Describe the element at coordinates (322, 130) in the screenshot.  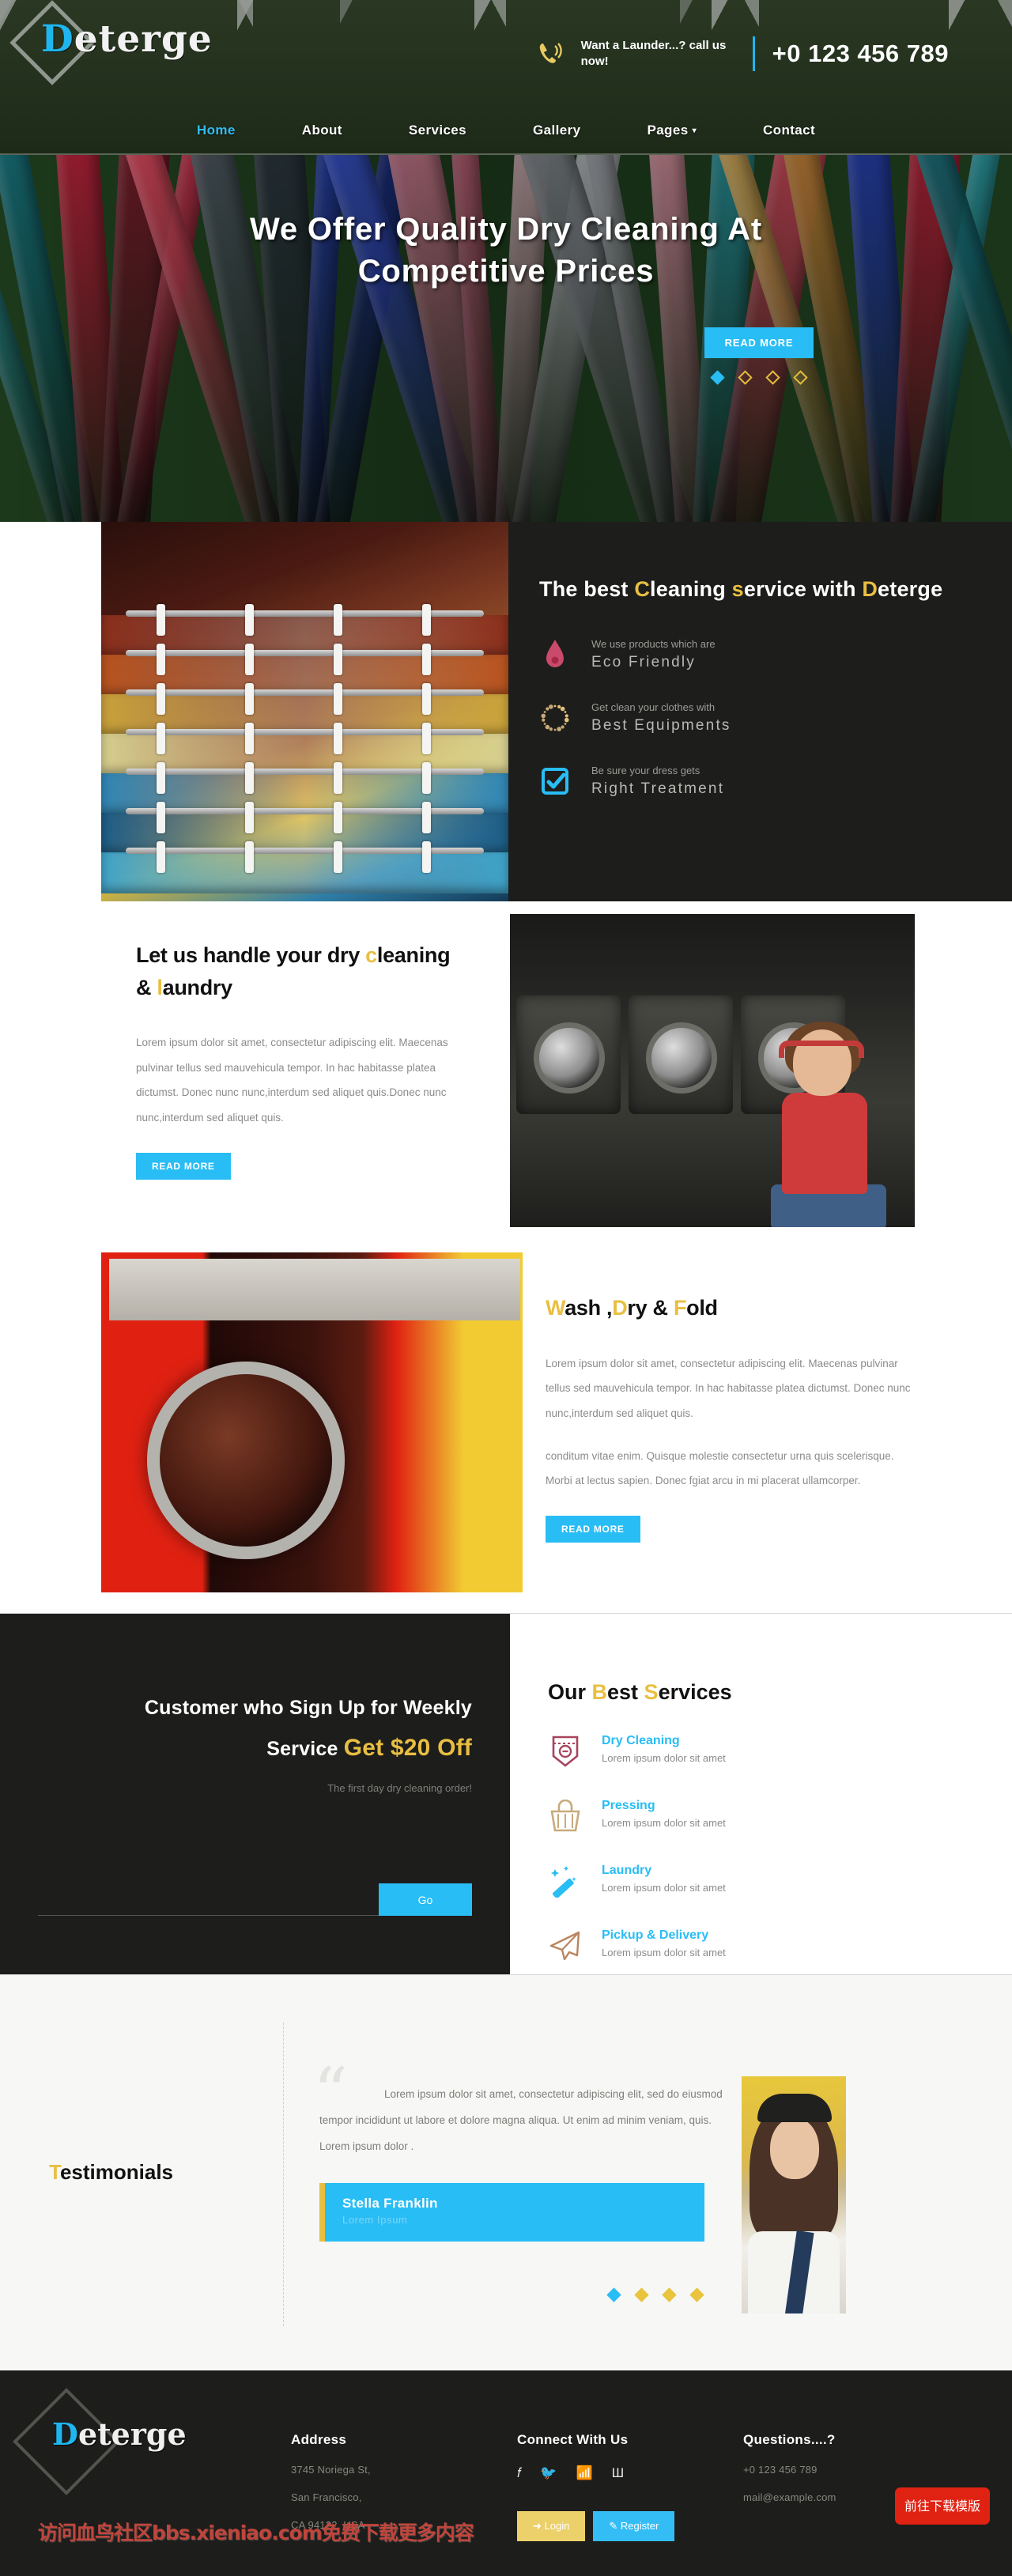
I see `nav-item-about: About` at that location.